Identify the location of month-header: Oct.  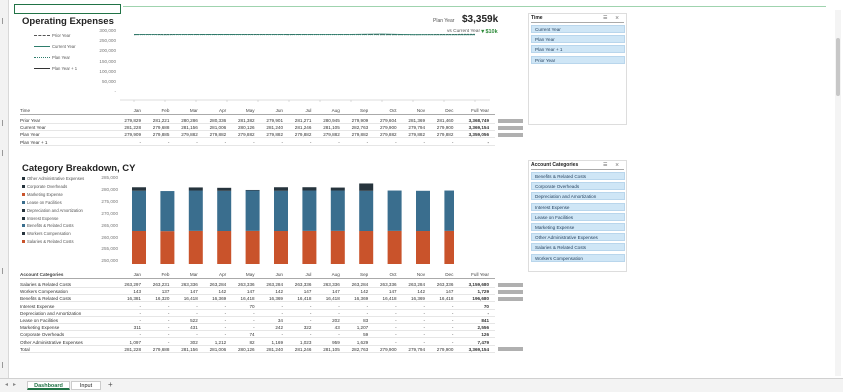
(393, 110).